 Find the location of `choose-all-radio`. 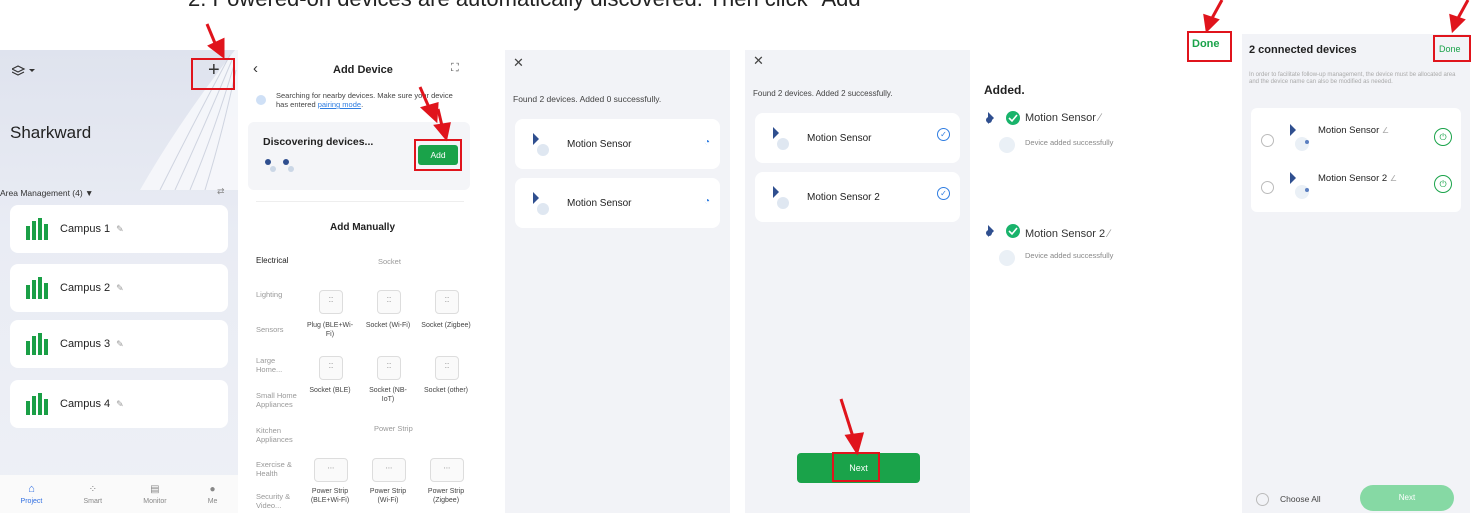

choose-all-radio is located at coordinates (1262, 499).